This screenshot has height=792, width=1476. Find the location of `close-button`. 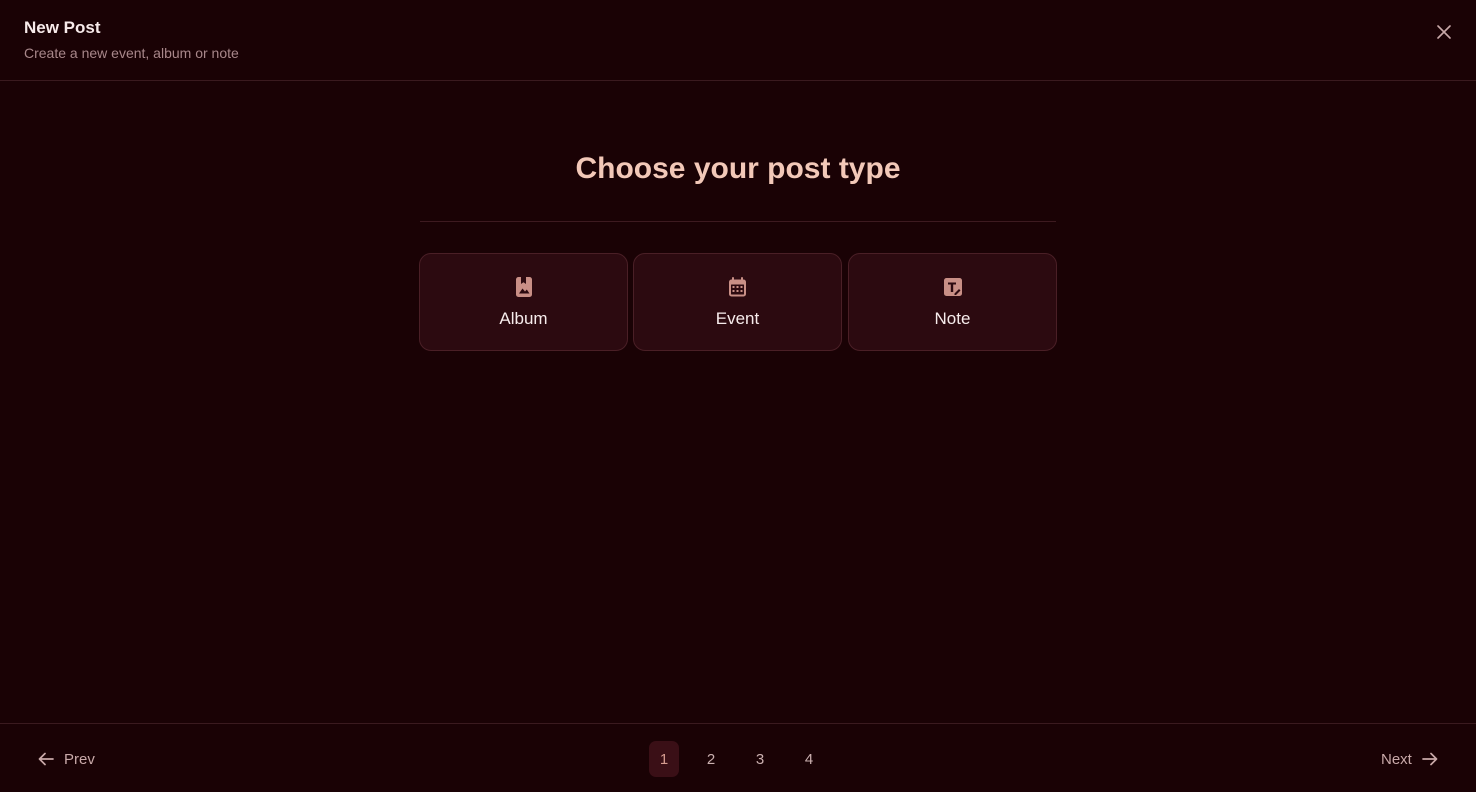

close-button is located at coordinates (1444, 32).